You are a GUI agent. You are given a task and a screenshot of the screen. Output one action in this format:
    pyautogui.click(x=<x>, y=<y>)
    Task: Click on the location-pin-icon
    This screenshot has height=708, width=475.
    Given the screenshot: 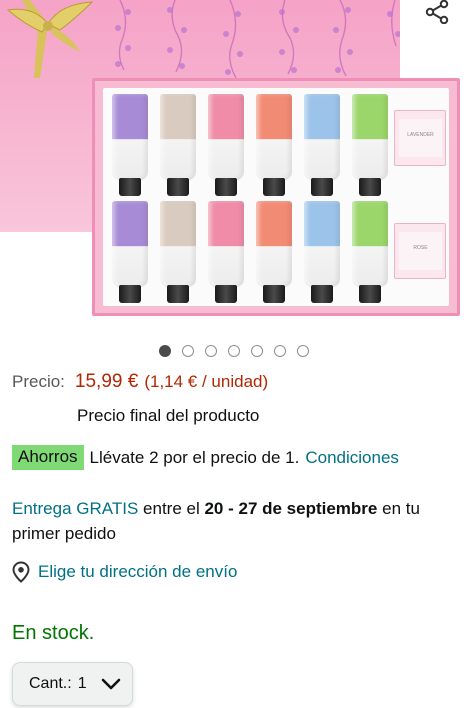 What is the action you would take?
    pyautogui.click(x=21, y=572)
    